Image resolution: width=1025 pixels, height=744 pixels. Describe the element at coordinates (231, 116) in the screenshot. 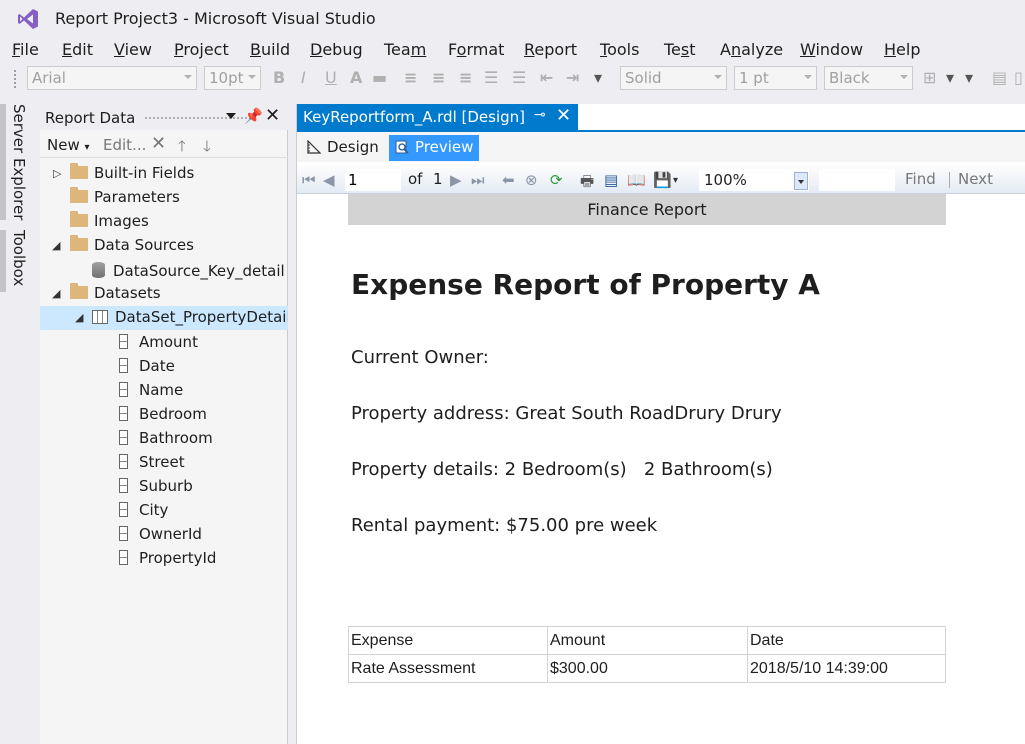

I see `panel-menu-icon` at that location.